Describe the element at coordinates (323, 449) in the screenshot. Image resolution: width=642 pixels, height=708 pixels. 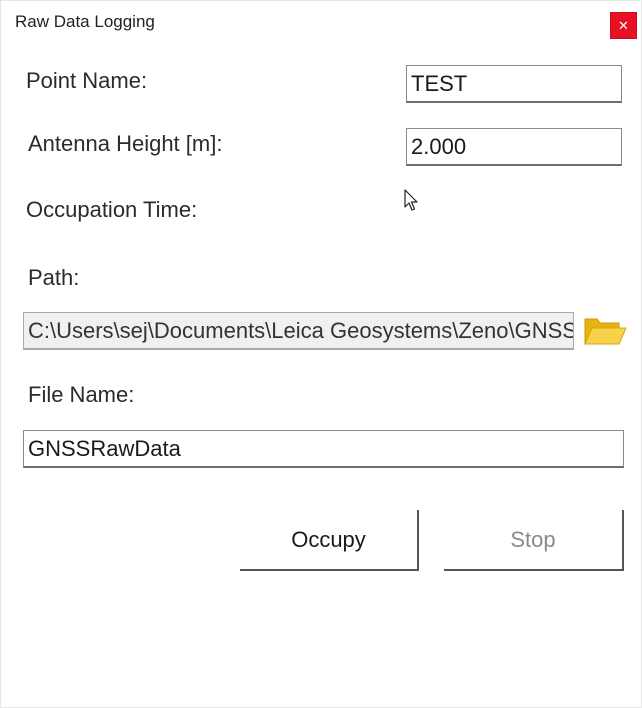
I see `file-name-input` at that location.